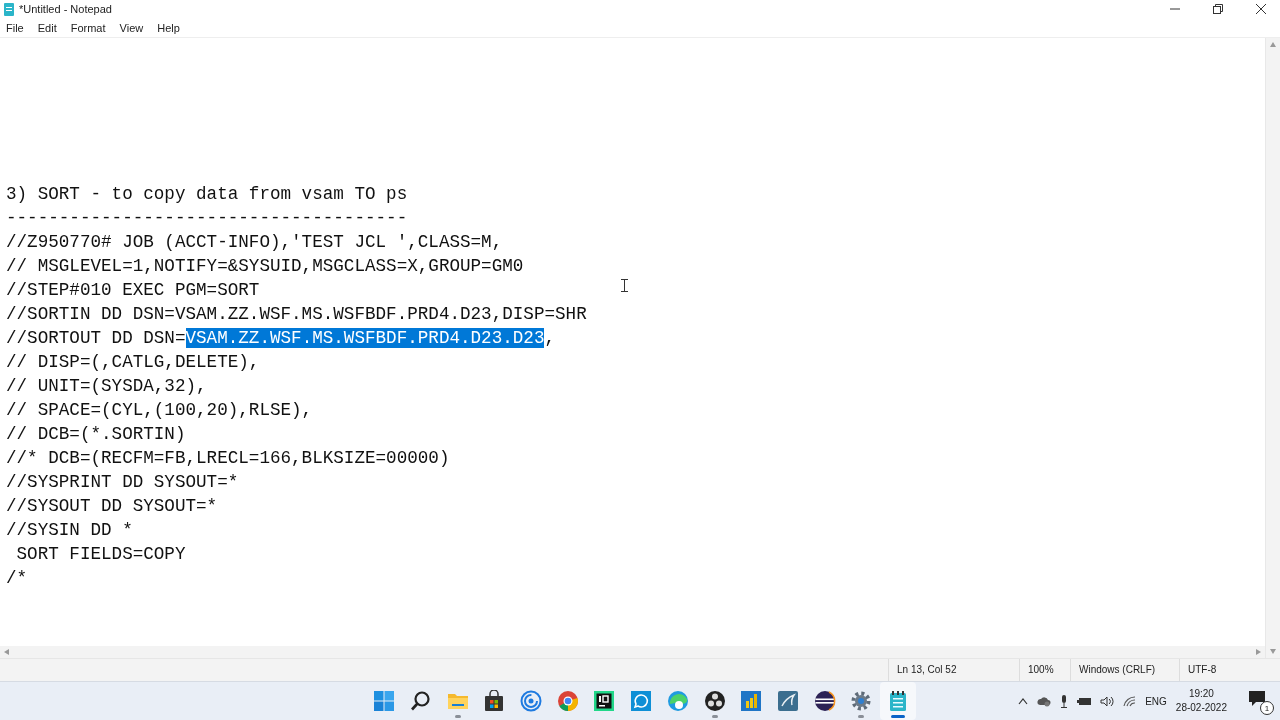  I want to click on shopping-bag-icon, so click(494, 701).